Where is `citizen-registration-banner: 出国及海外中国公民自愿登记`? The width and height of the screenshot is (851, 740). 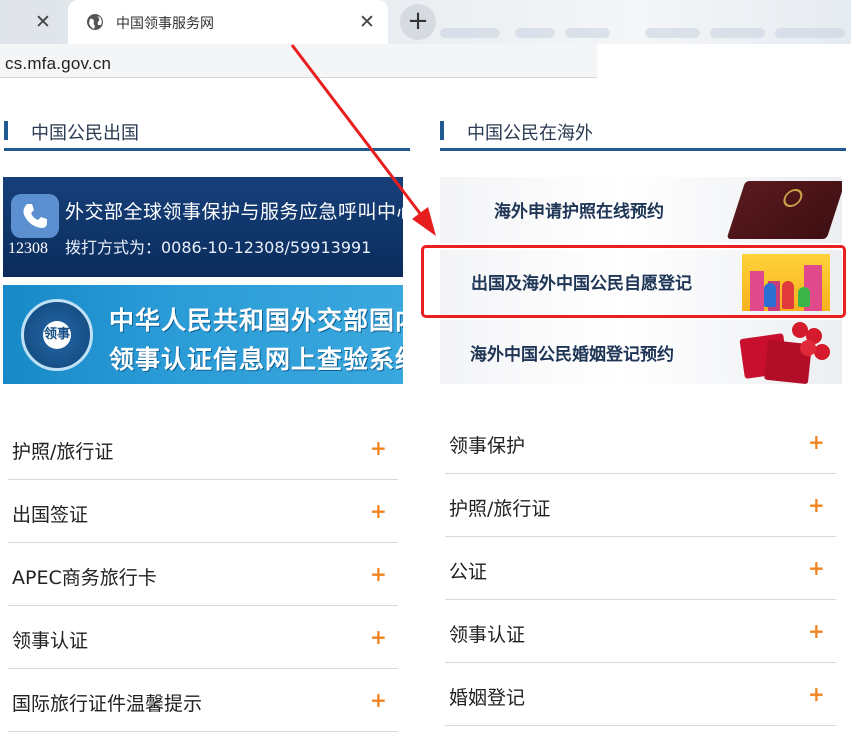
citizen-registration-banner: 出国及海外中国公民自愿登记 is located at coordinates (641, 283).